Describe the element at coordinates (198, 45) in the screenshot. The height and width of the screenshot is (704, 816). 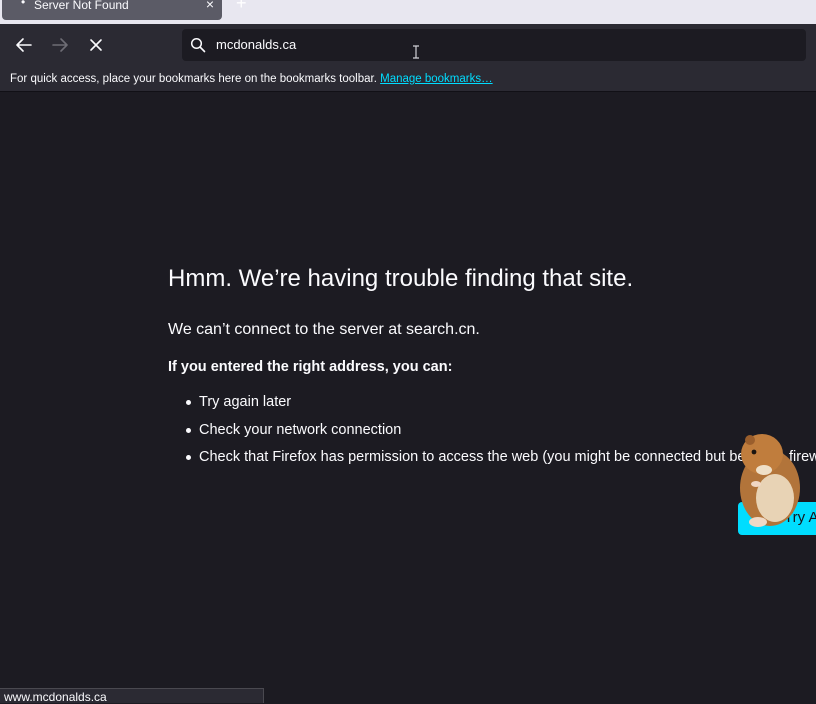
I see `search-icon` at that location.